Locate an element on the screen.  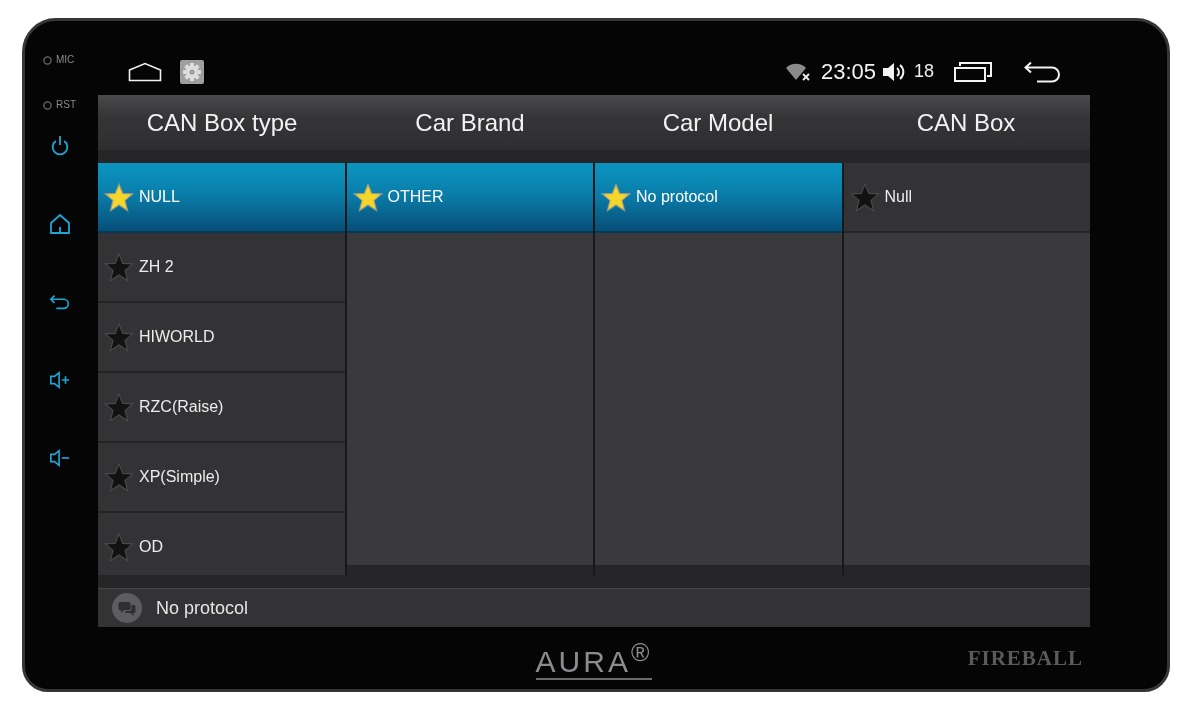
list-item: XP(Simple) is located at coordinates (221, 478).